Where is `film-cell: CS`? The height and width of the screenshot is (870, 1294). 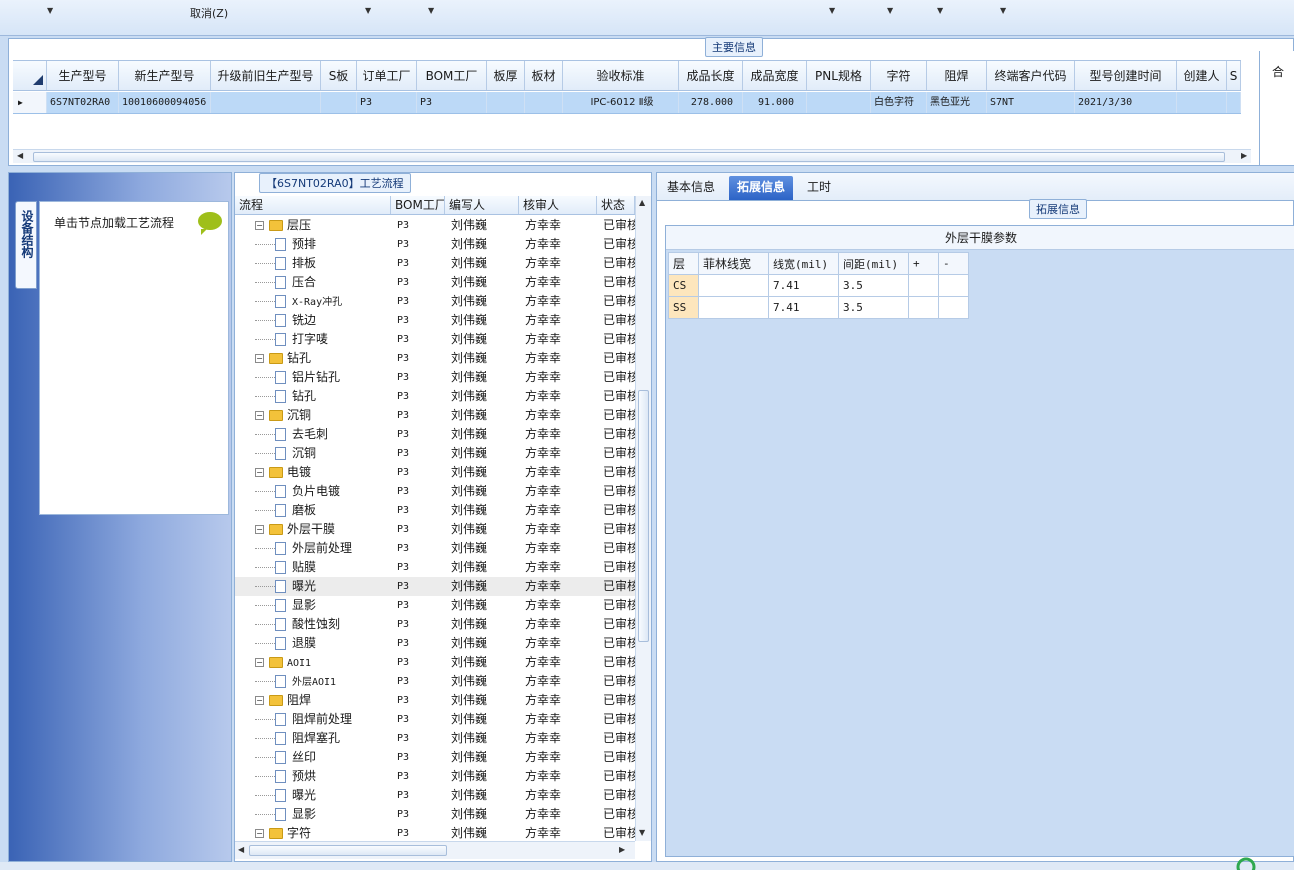 film-cell: CS is located at coordinates (683, 285).